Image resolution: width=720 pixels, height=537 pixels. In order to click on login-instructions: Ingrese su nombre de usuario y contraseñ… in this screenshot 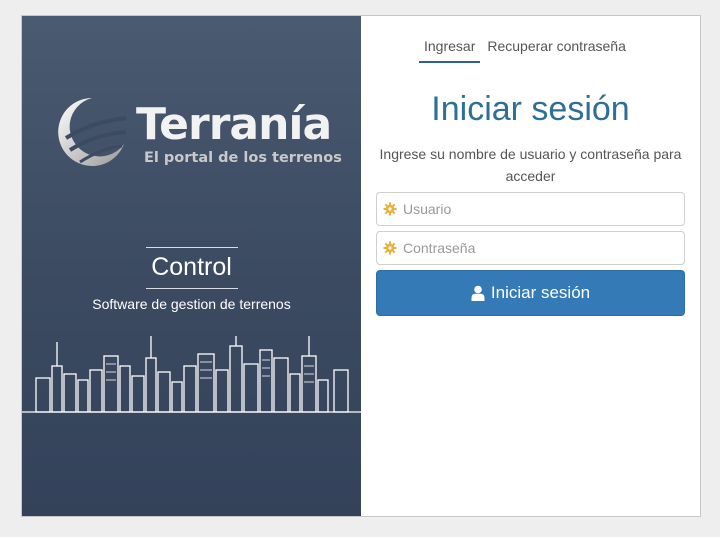, I will do `click(530, 165)`.